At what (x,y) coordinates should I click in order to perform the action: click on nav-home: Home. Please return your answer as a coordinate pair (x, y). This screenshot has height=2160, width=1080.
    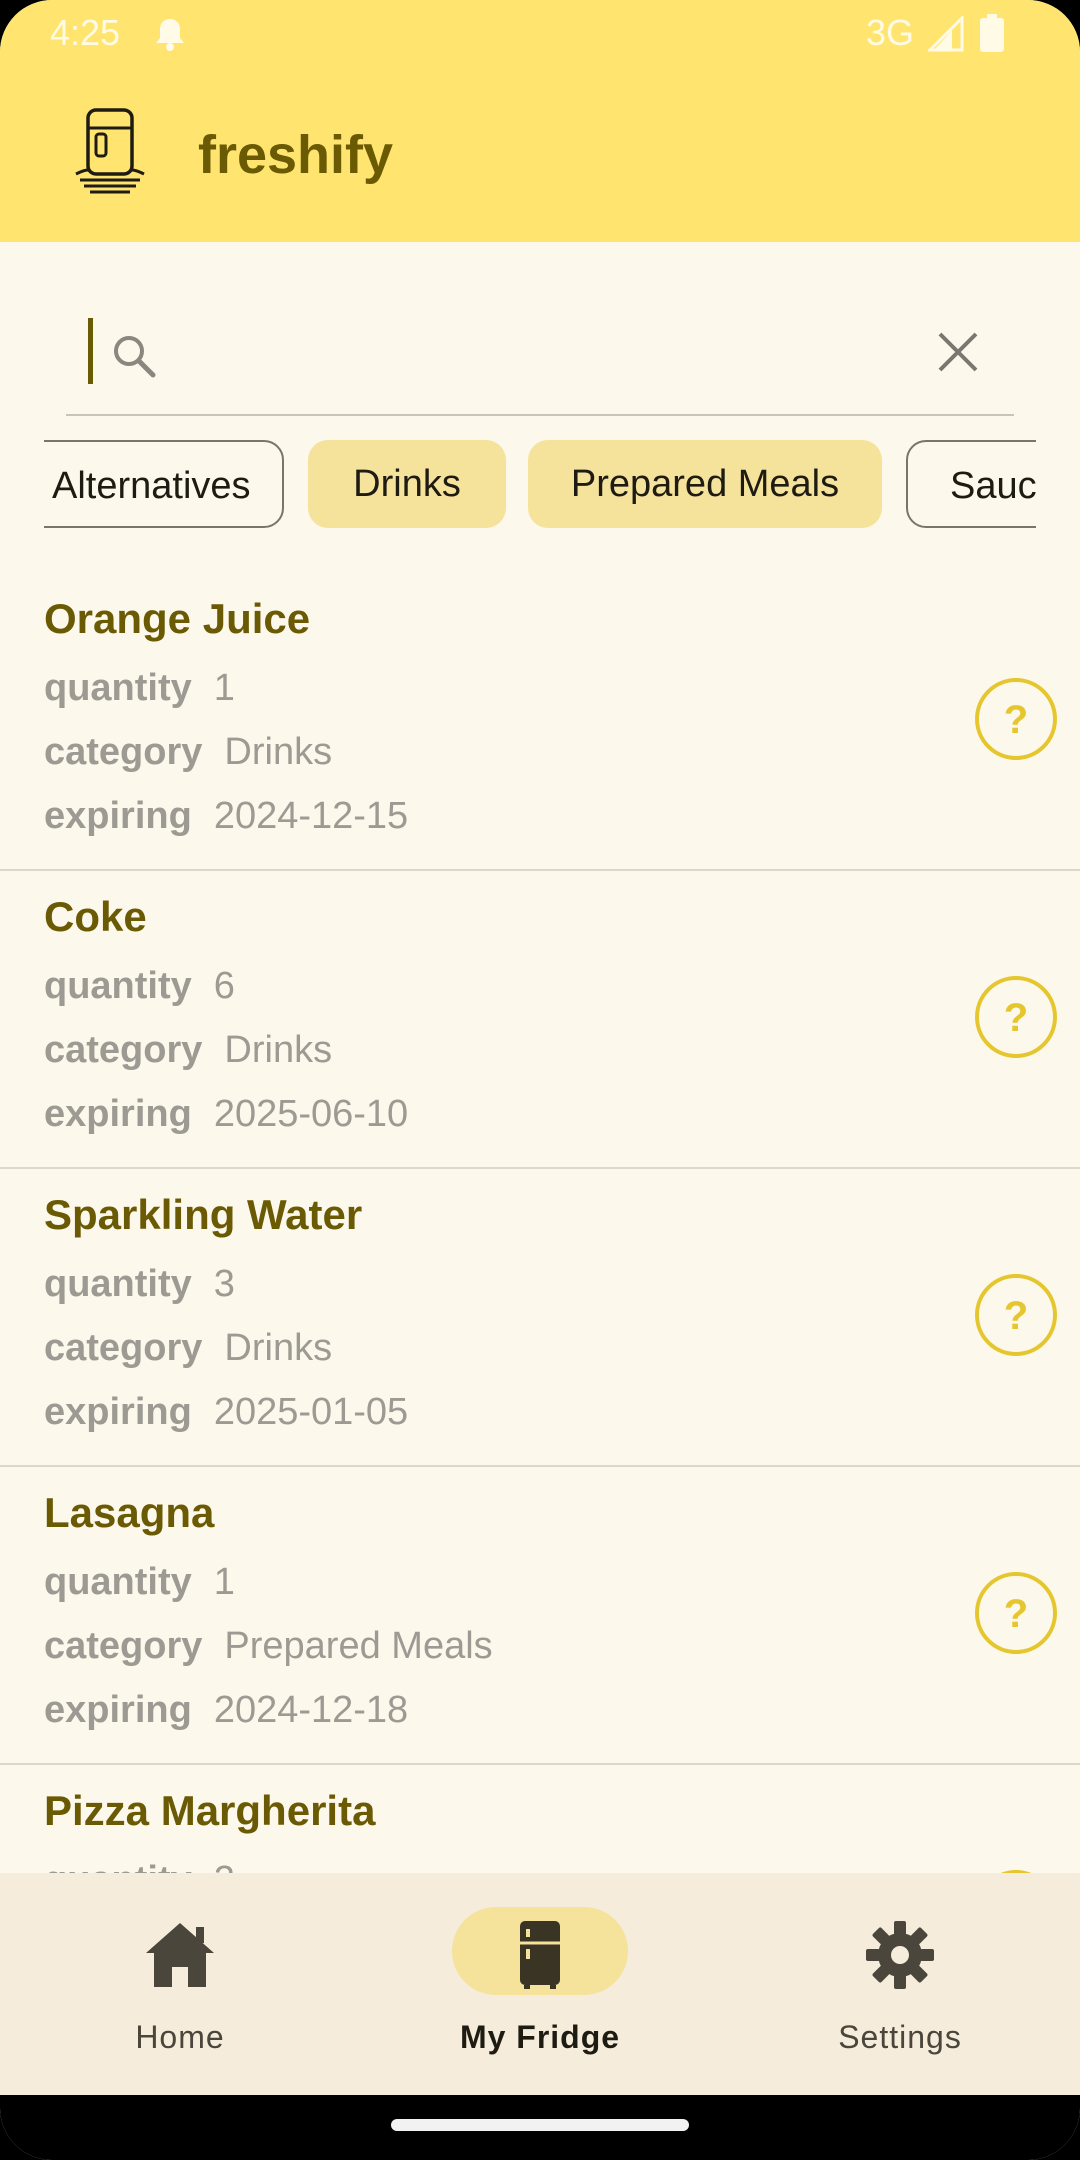
    Looking at the image, I should click on (180, 1984).